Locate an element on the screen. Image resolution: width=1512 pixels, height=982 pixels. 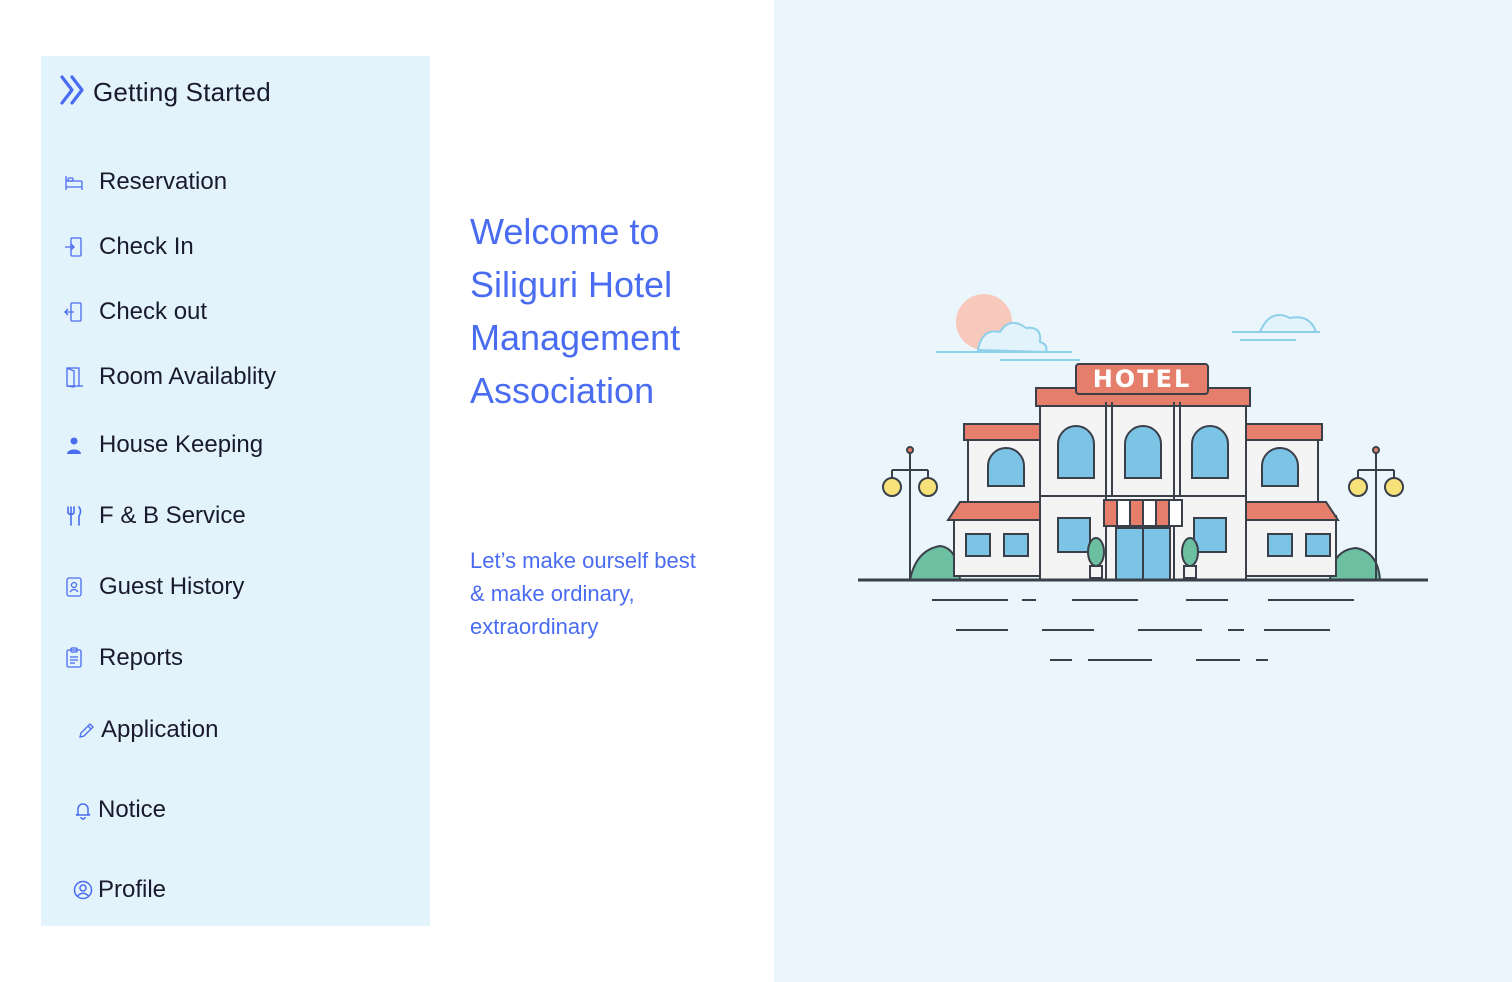
sidebar-item-check-in: Check In is located at coordinates (128, 247).